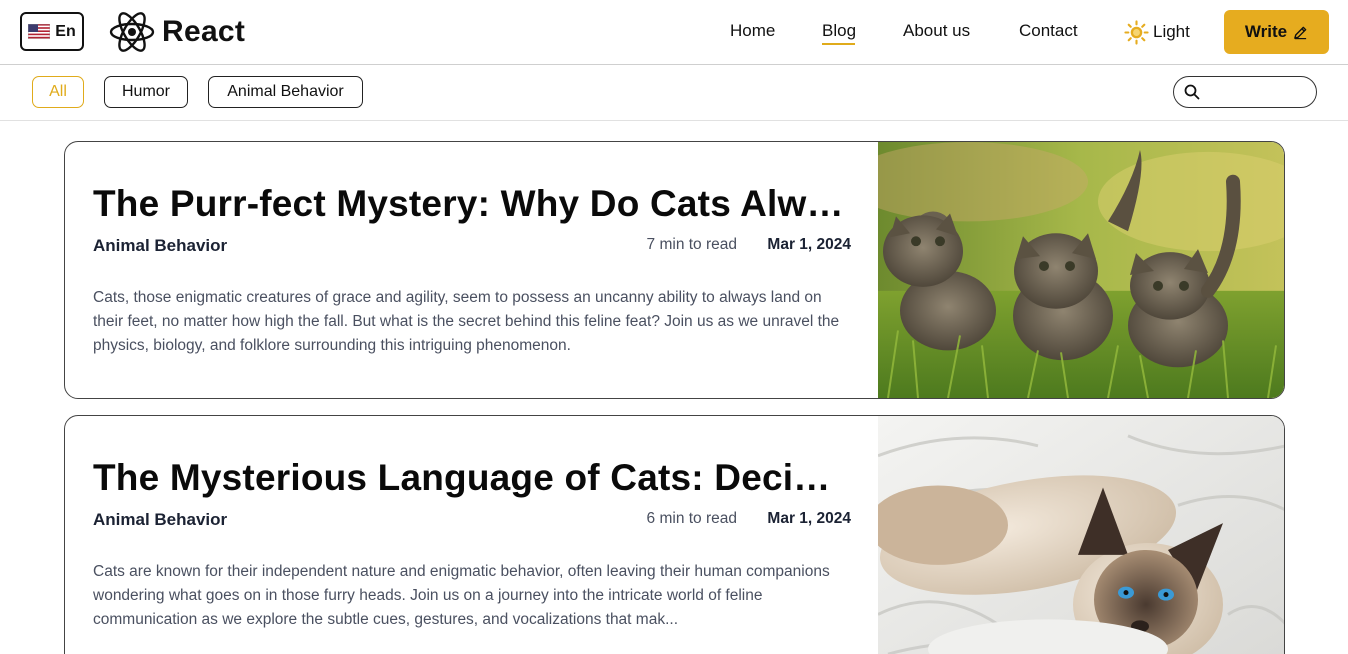  I want to click on theme-toggle-button: Light, so click(1157, 32).